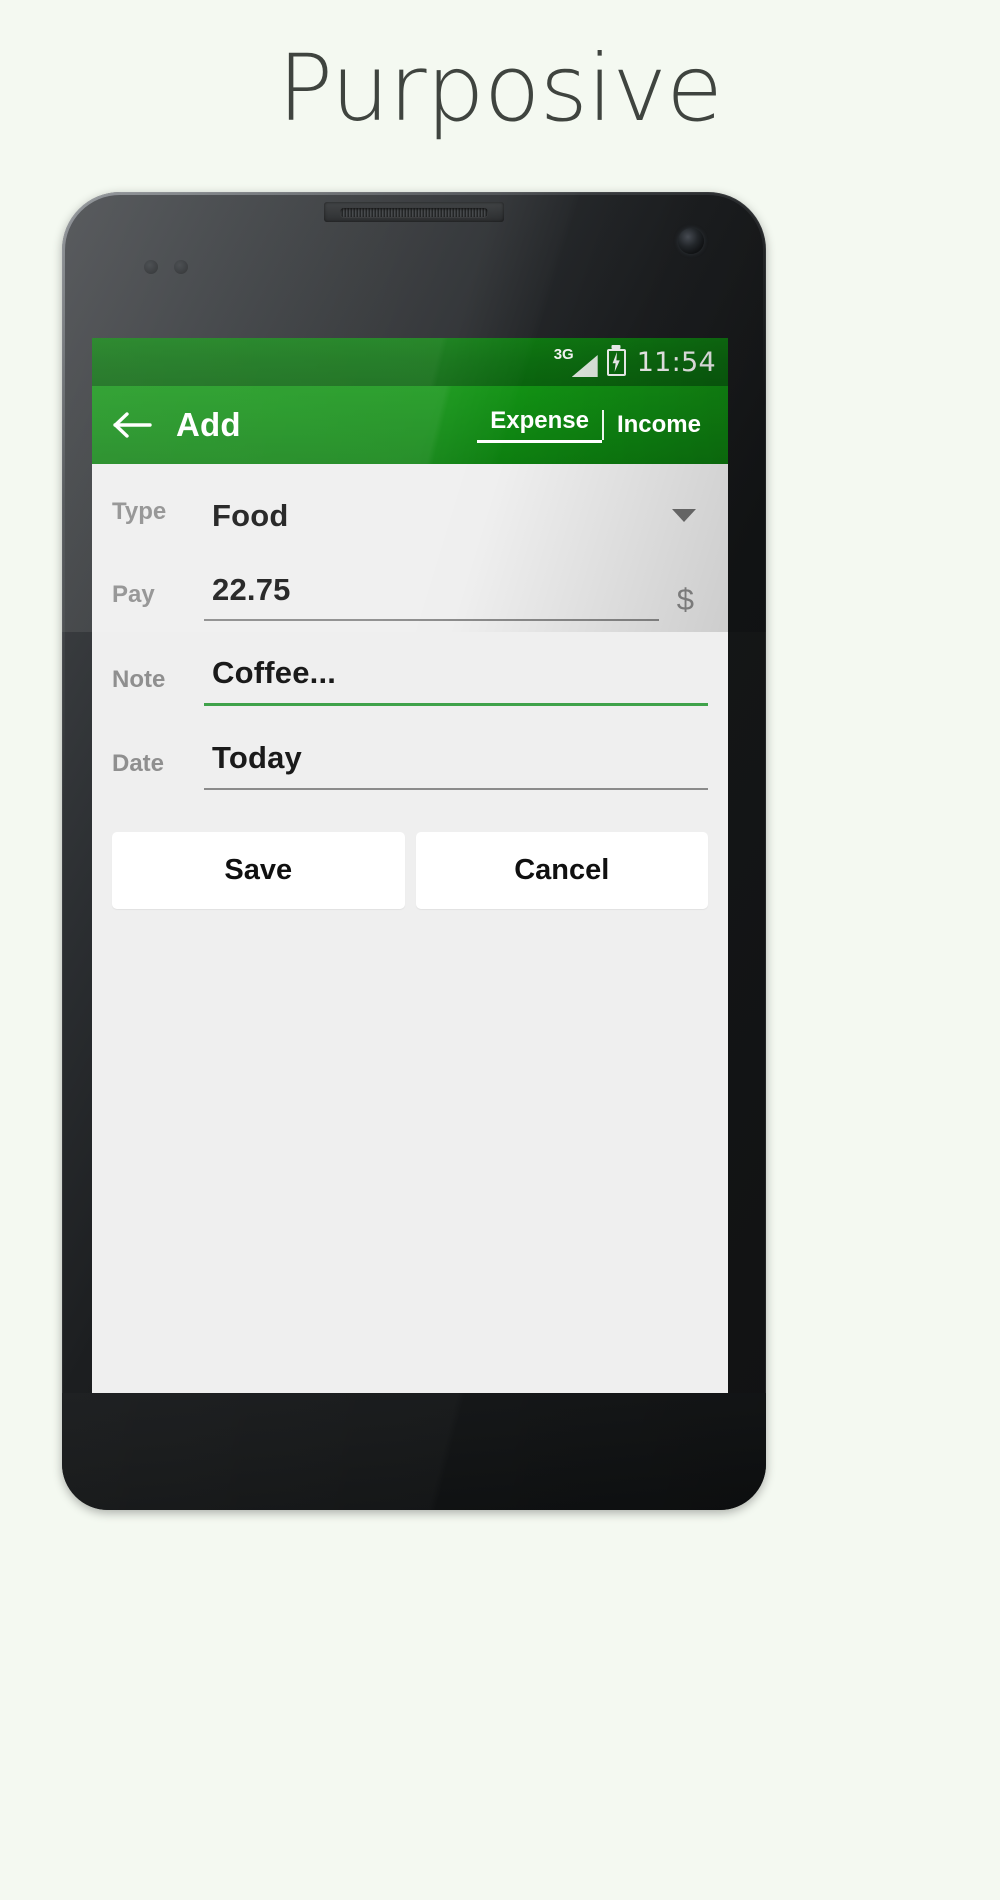 The width and height of the screenshot is (1000, 1900). Describe the element at coordinates (500, 88) in the screenshot. I see `page-title: Purposive` at that location.